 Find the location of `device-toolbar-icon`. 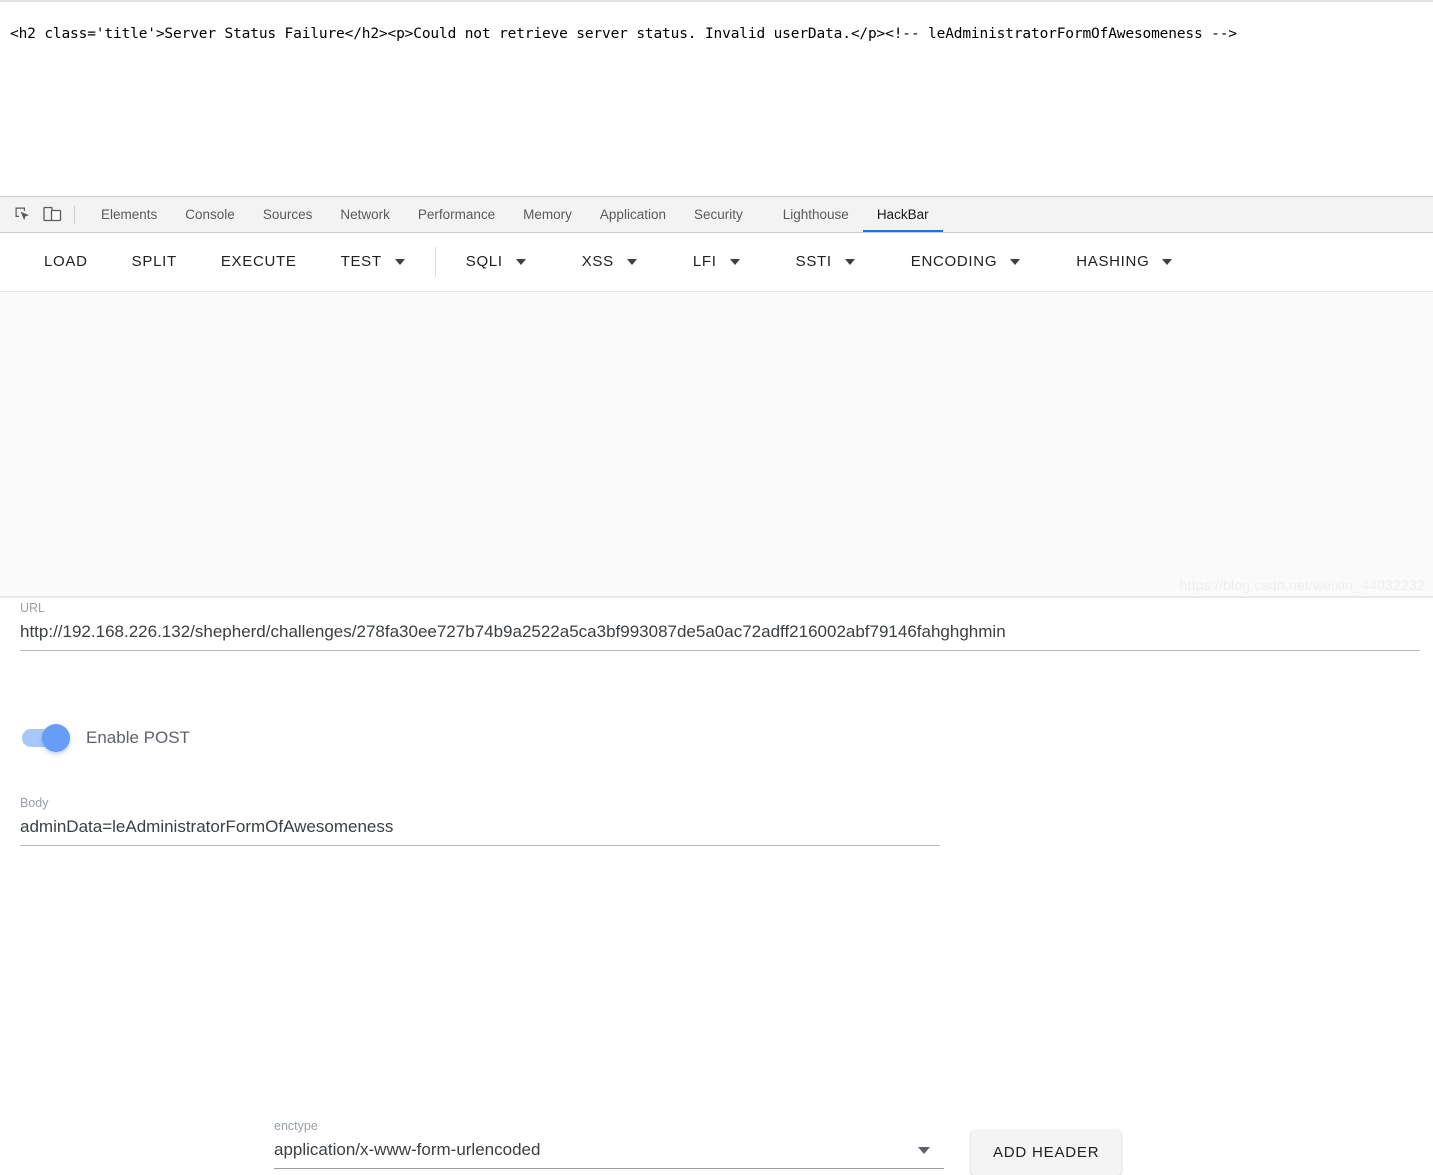

device-toolbar-icon is located at coordinates (52, 215).